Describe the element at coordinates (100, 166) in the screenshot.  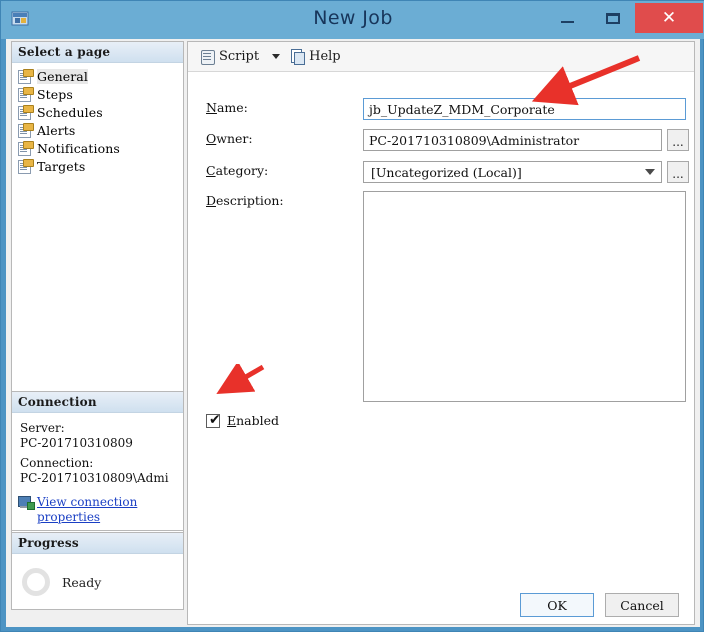
I see `sidebar-item-targets: Targets` at that location.